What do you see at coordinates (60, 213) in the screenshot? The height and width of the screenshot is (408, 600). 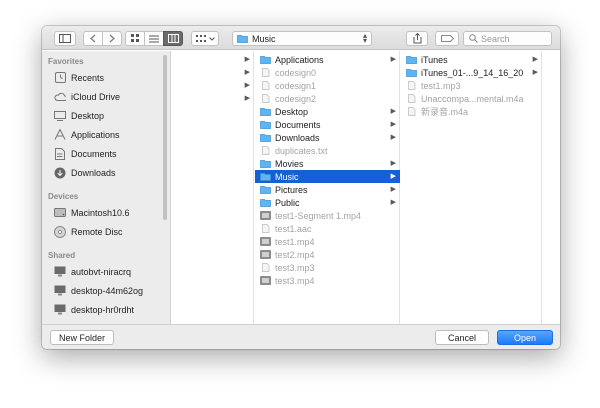 I see `harddrive-icon` at bounding box center [60, 213].